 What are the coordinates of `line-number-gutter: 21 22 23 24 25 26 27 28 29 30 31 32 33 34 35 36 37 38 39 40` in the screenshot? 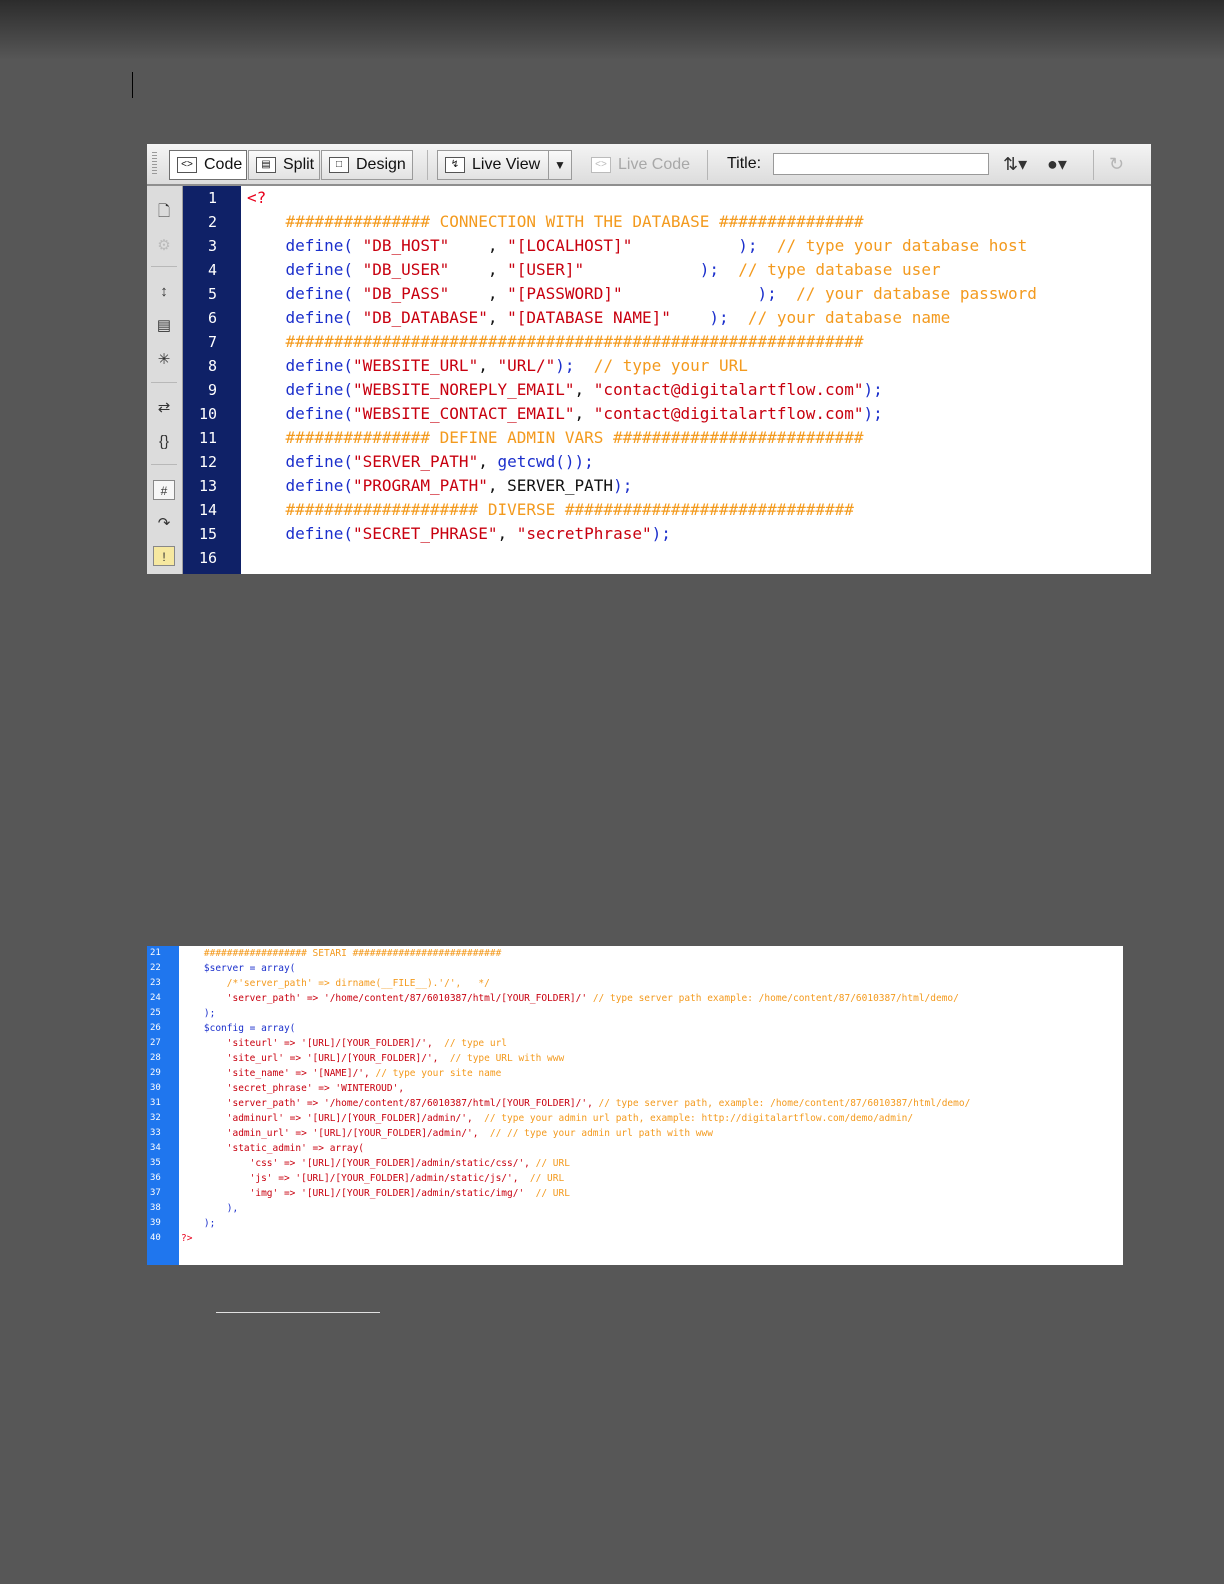 It's located at (163, 1105).